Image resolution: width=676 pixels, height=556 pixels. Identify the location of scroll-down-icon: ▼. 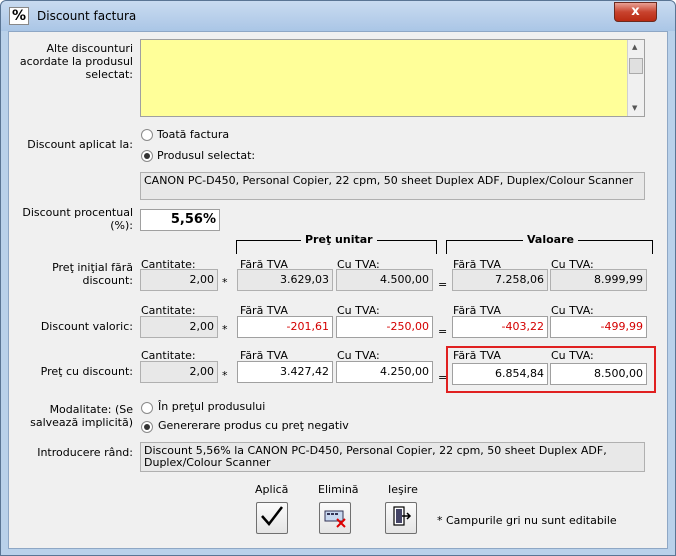
(634, 108).